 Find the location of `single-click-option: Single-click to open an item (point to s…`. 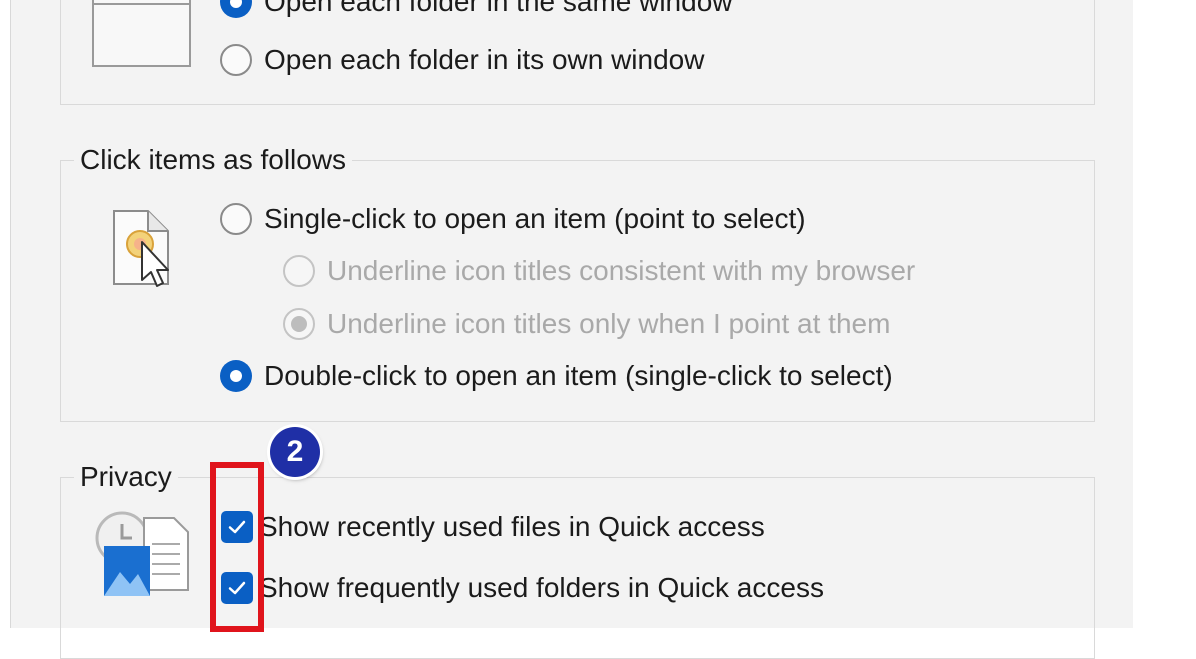

single-click-option: Single-click to open an item (point to s… is located at coordinates (513, 219).